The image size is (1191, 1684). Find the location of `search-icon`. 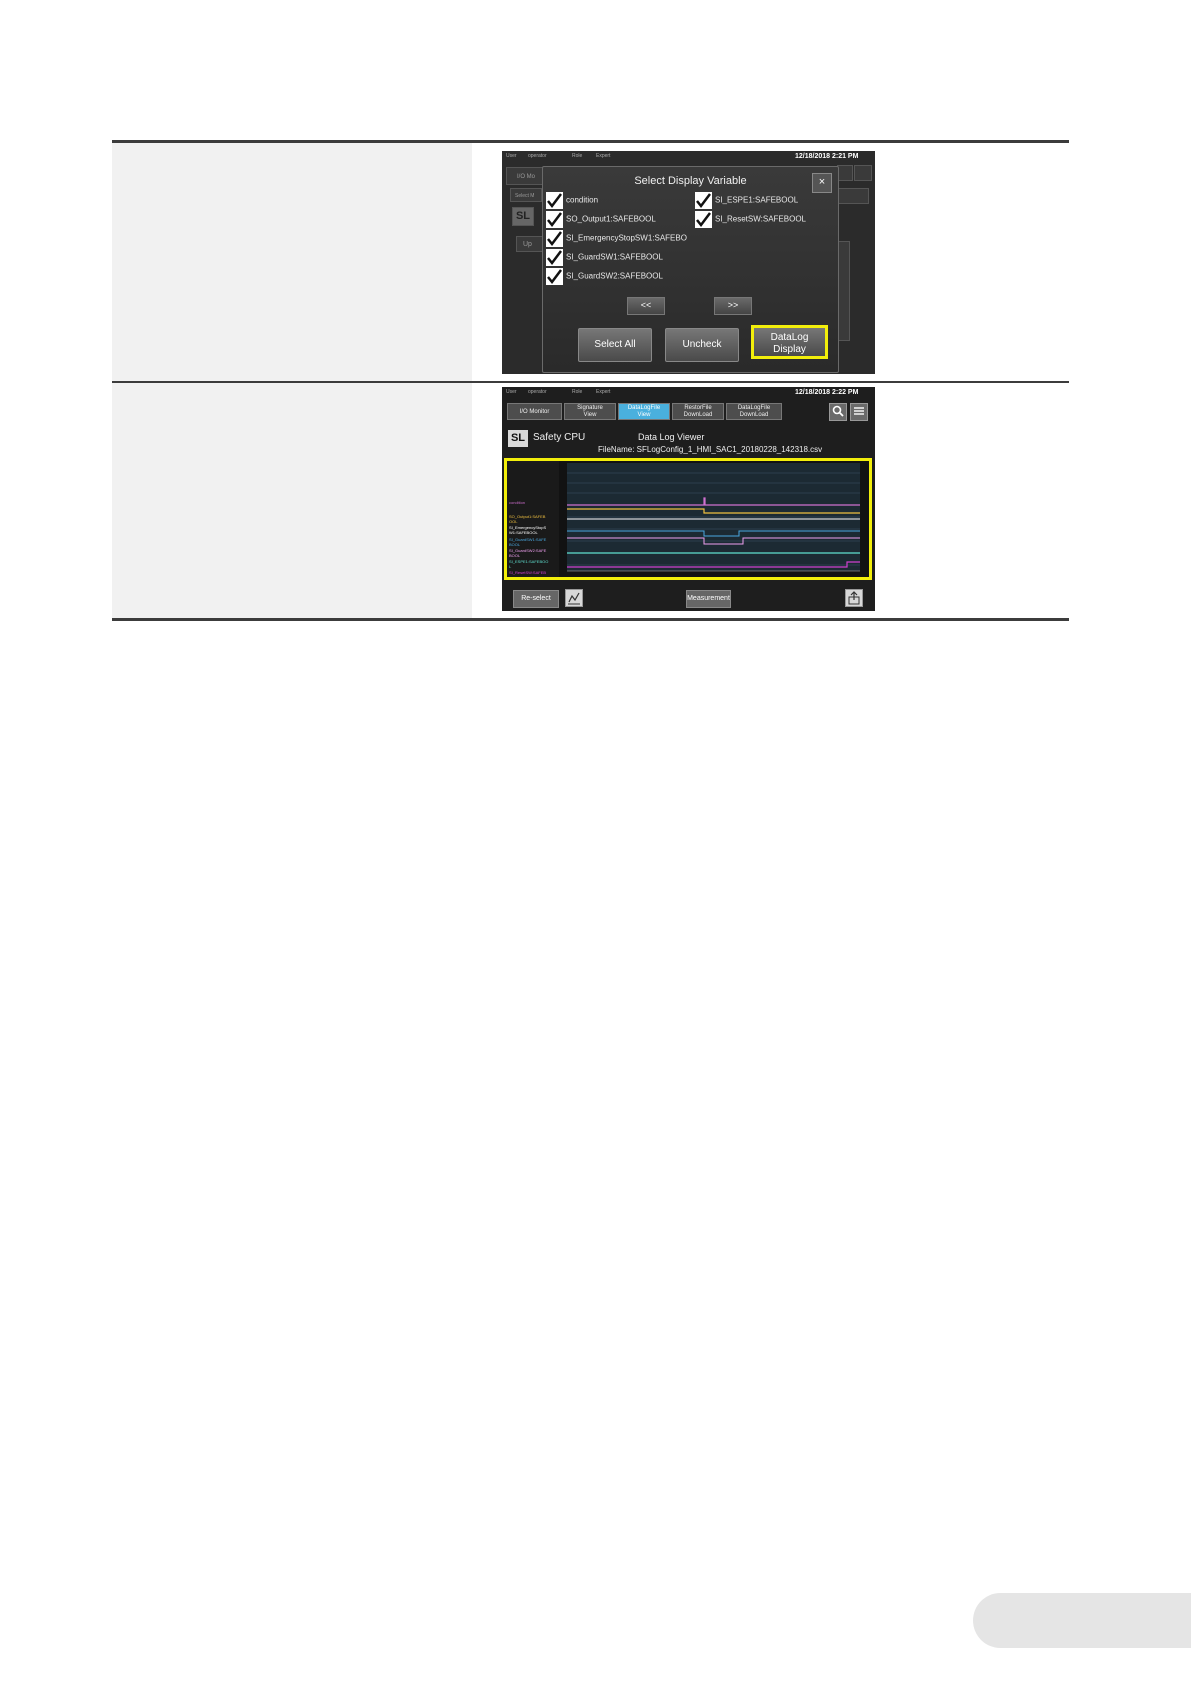

search-icon is located at coordinates (838, 412).